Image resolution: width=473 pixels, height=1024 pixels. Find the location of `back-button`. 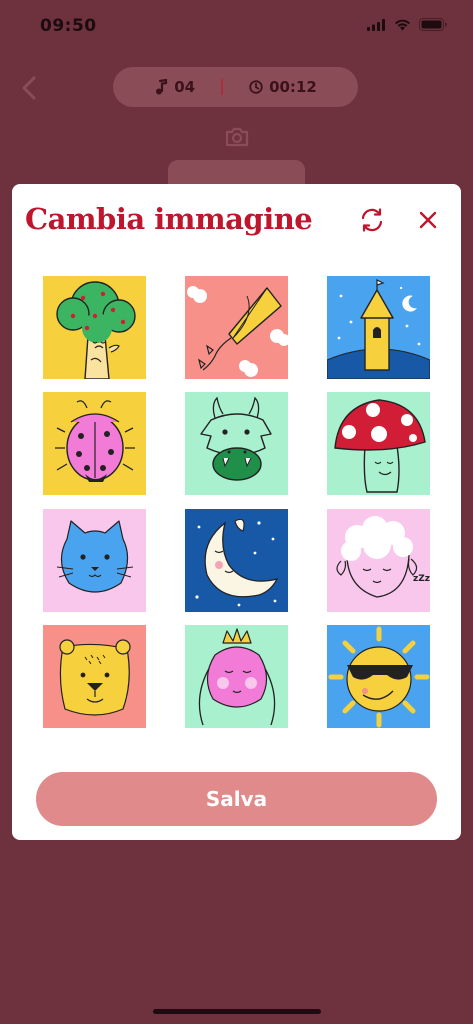

back-button is located at coordinates (30, 88).